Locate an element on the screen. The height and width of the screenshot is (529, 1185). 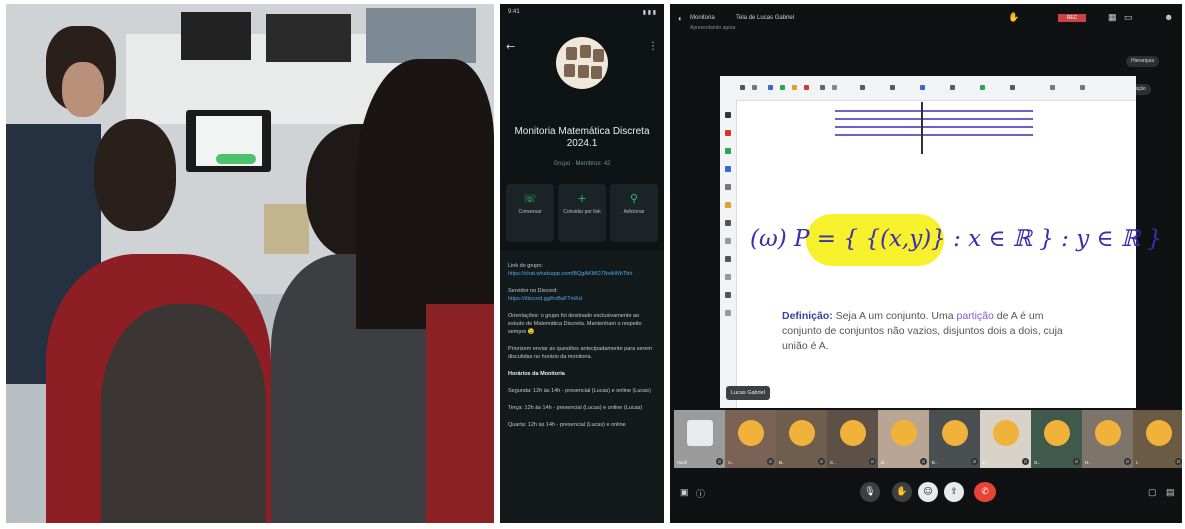
participant-tile: B.. ∅ is located at coordinates (802, 439).